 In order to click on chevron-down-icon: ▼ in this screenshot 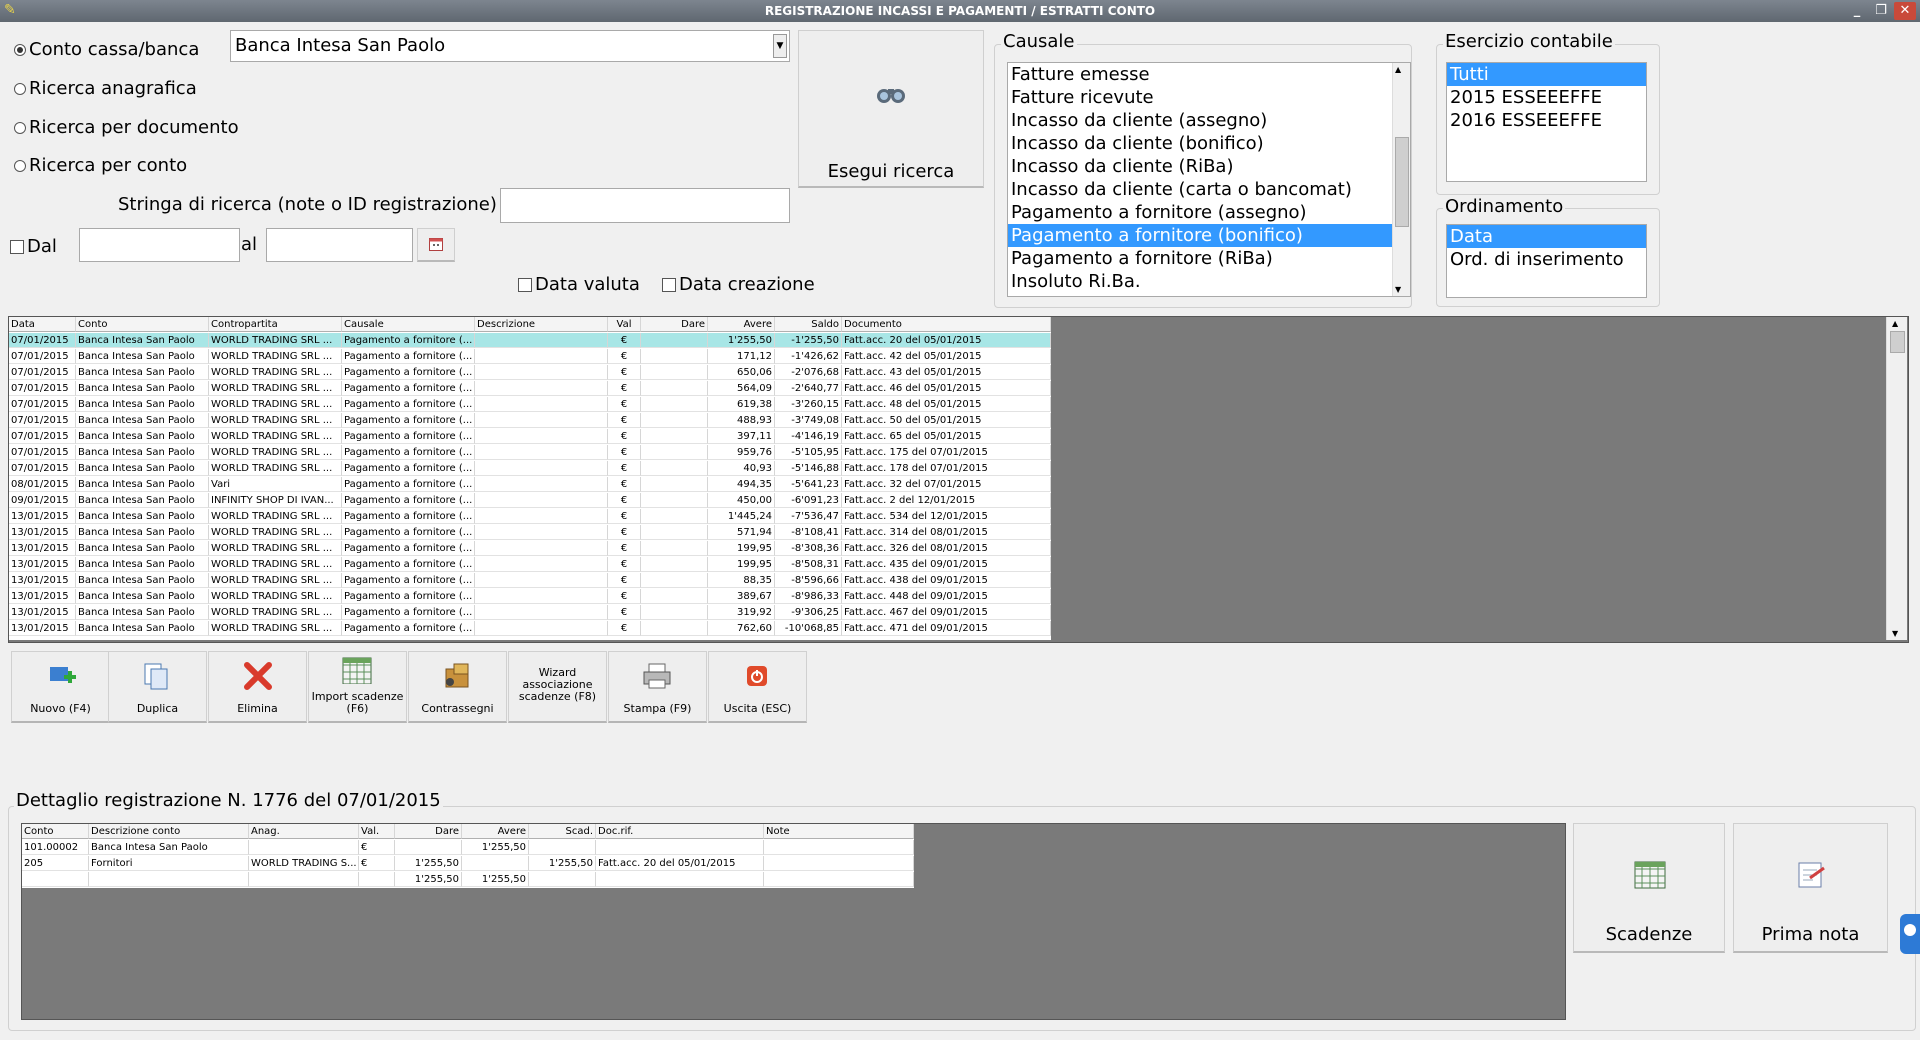, I will do `click(780, 46)`.